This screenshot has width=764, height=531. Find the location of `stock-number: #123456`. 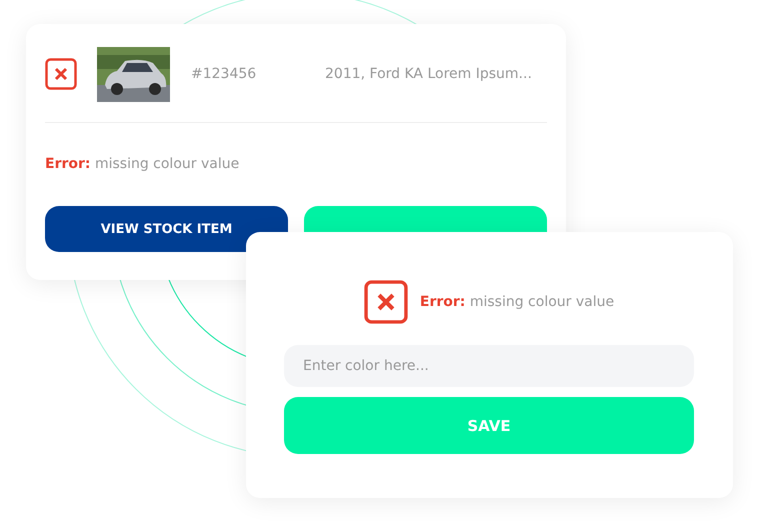

stock-number: #123456 is located at coordinates (224, 74).